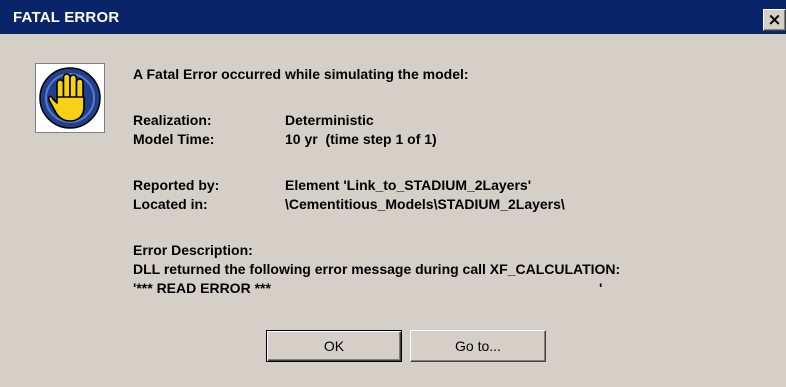 The height and width of the screenshot is (387, 786). I want to click on located-in-value: \Cementitious_Models\STADIUM_2Layers\, so click(425, 204).